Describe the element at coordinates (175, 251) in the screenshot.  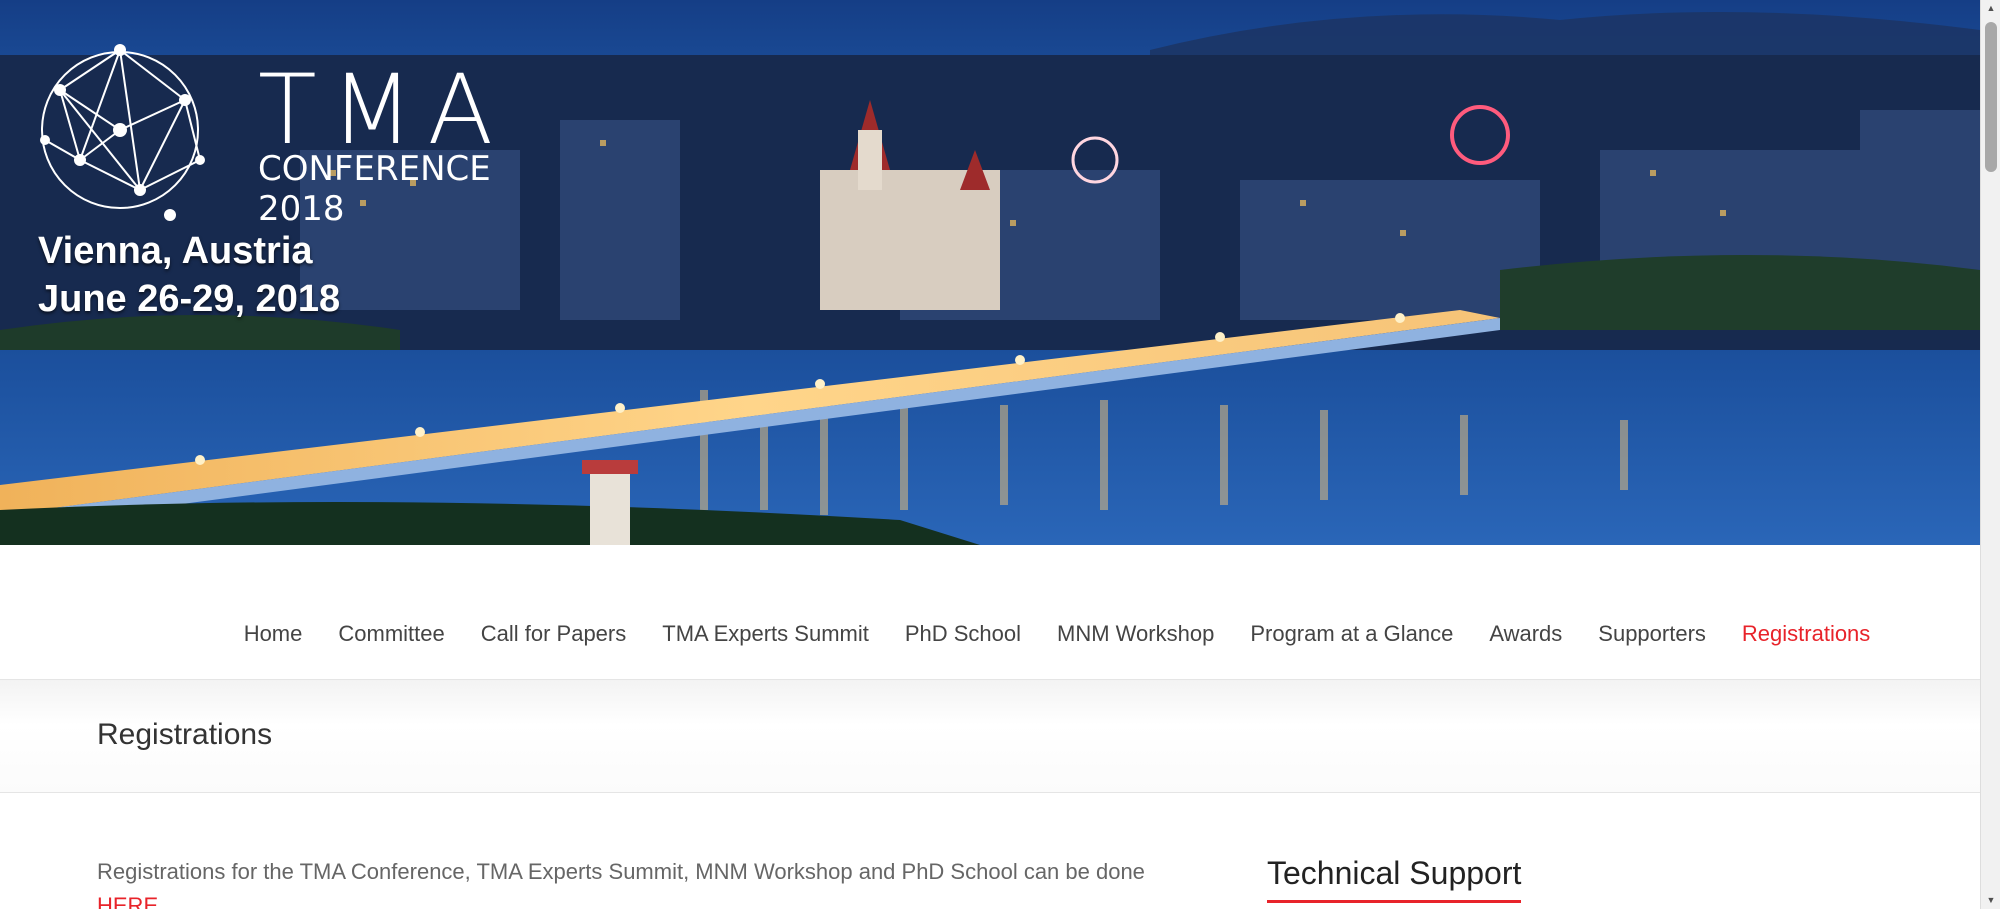
I see `conference-location: Vienna, Austria` at that location.